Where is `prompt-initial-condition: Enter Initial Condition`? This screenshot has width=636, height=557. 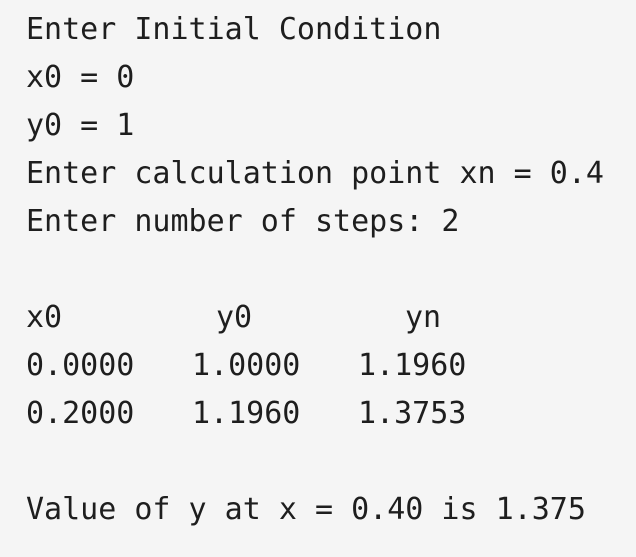 prompt-initial-condition: Enter Initial Condition is located at coordinates (234, 29).